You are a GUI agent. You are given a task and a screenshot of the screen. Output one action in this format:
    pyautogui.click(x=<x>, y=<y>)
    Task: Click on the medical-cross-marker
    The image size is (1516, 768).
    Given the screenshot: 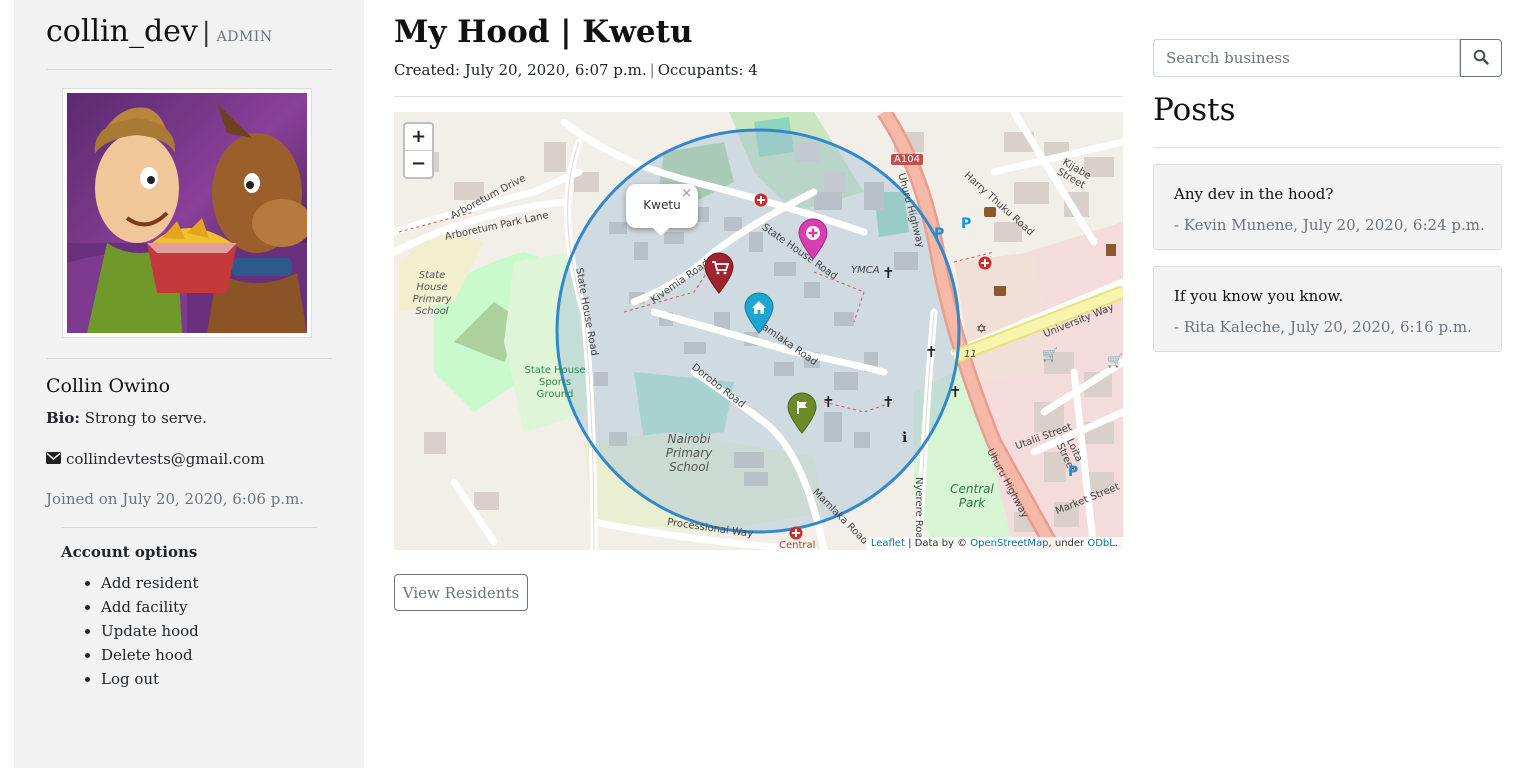 What is the action you would take?
    pyautogui.click(x=813, y=241)
    